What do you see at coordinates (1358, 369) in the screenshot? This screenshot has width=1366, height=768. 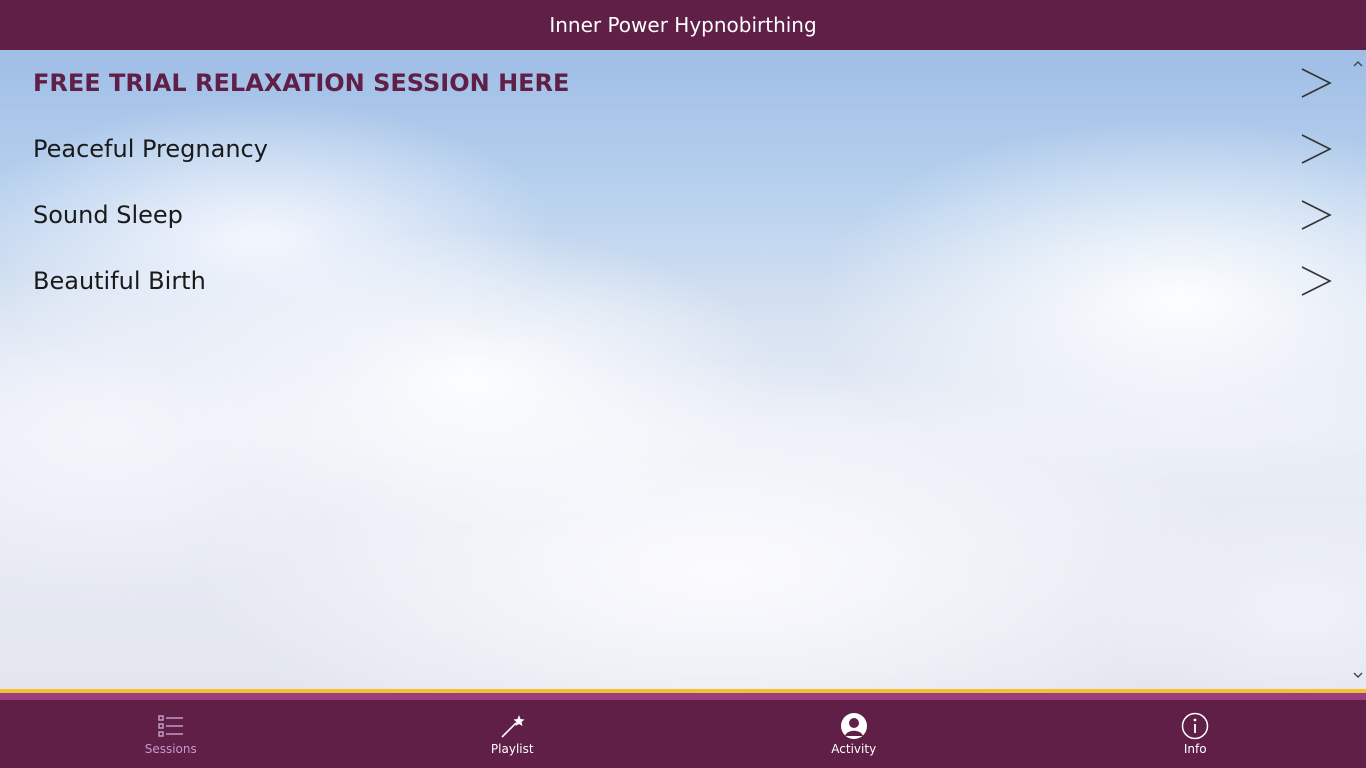 I see `vertical-scrollbar` at bounding box center [1358, 369].